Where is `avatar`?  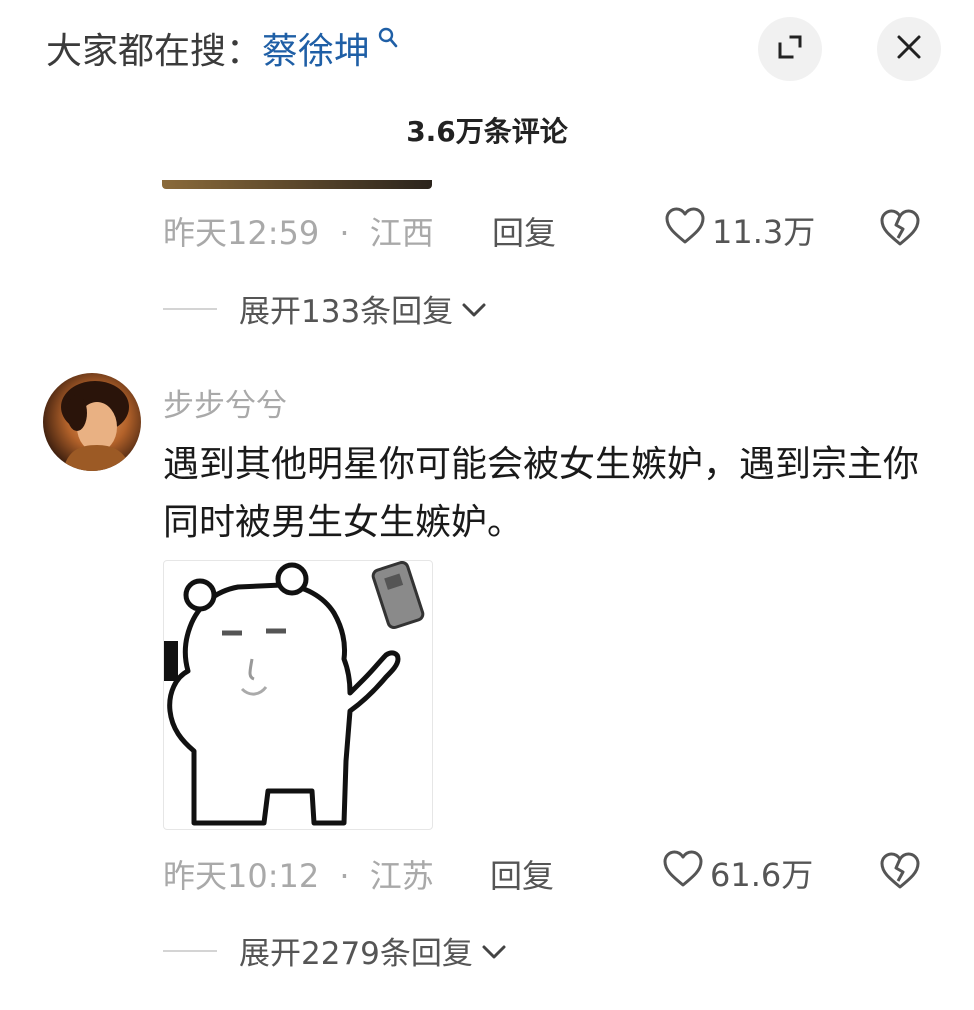 avatar is located at coordinates (92, 422).